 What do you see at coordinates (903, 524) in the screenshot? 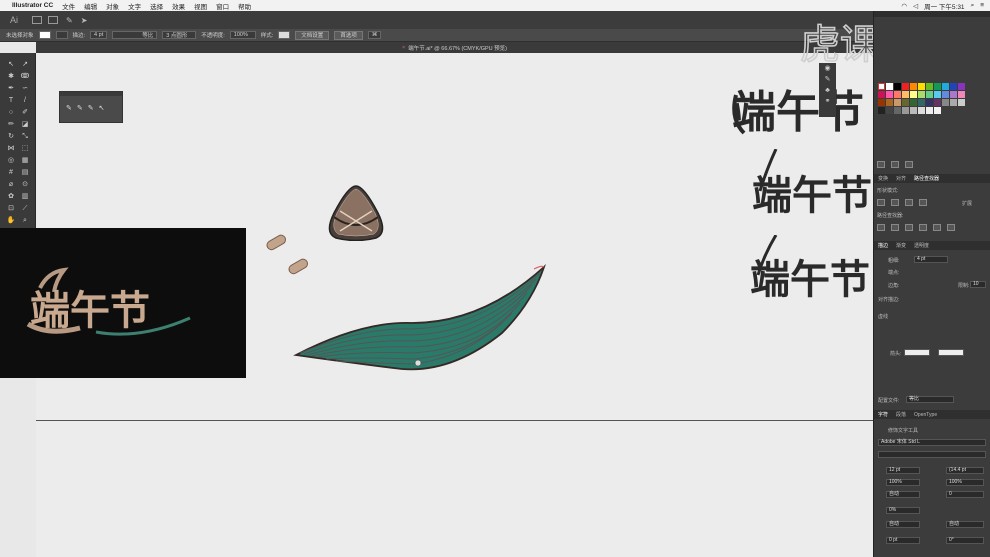
I see `aki-left-field: 自动` at bounding box center [903, 524].